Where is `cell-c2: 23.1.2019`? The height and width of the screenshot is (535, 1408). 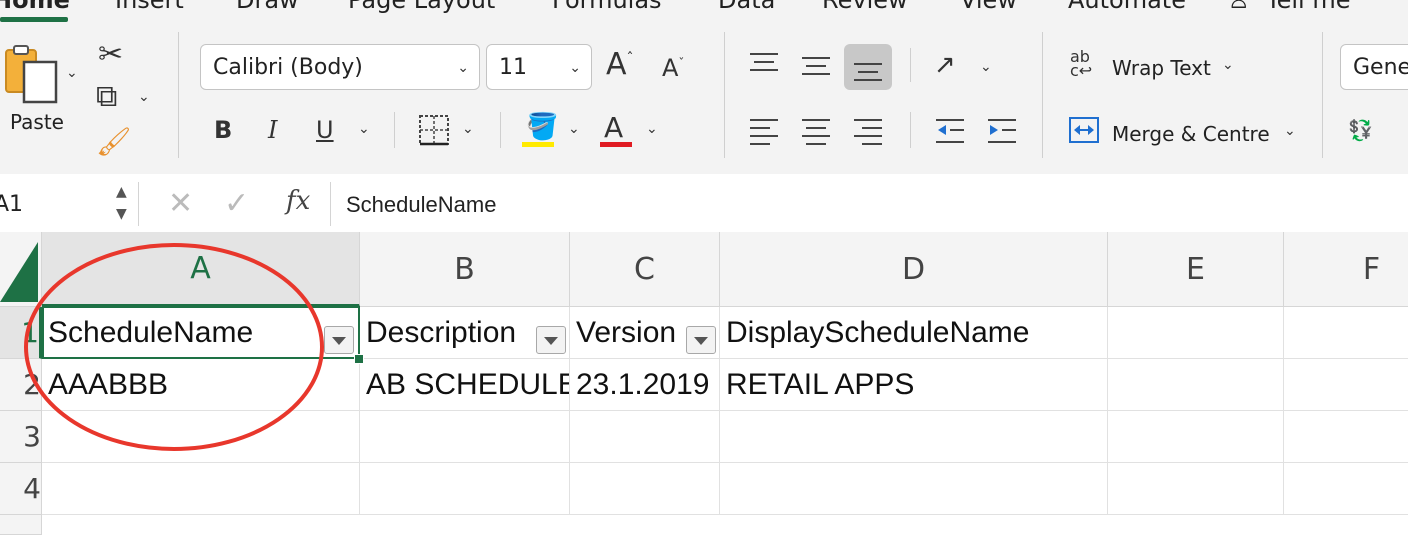 cell-c2: 23.1.2019 is located at coordinates (645, 385).